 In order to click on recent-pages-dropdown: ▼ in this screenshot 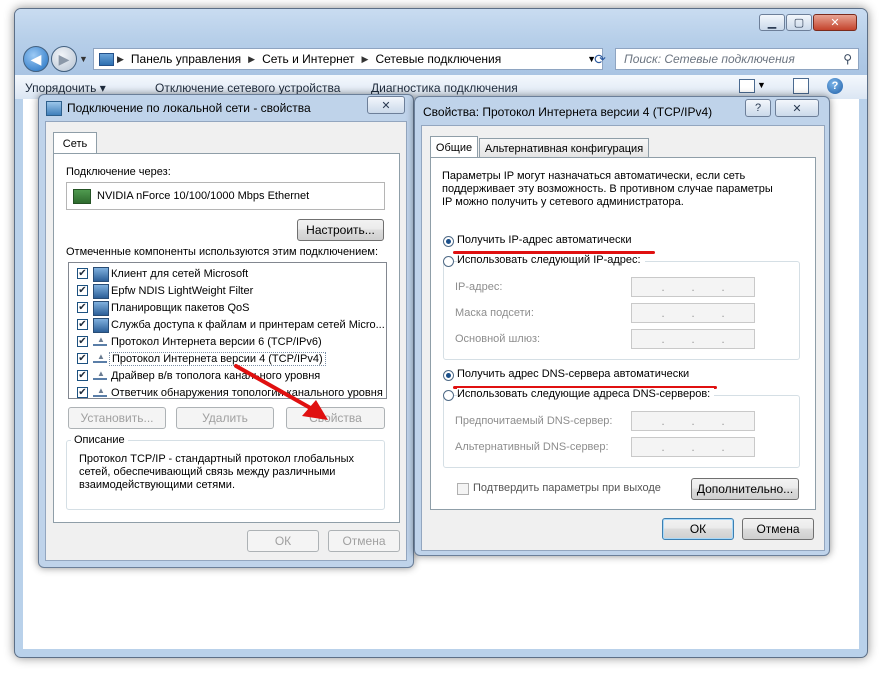, I will do `click(83, 59)`.